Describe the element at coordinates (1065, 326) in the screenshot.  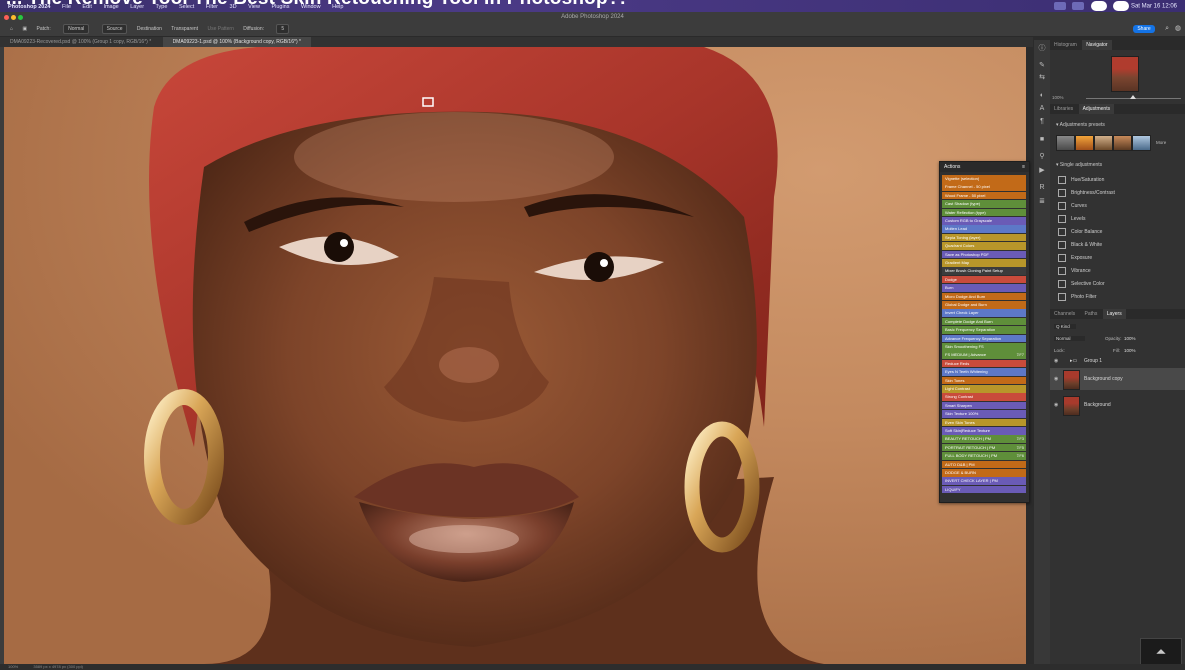
I see `layer-filter-kind: Q Kind` at that location.